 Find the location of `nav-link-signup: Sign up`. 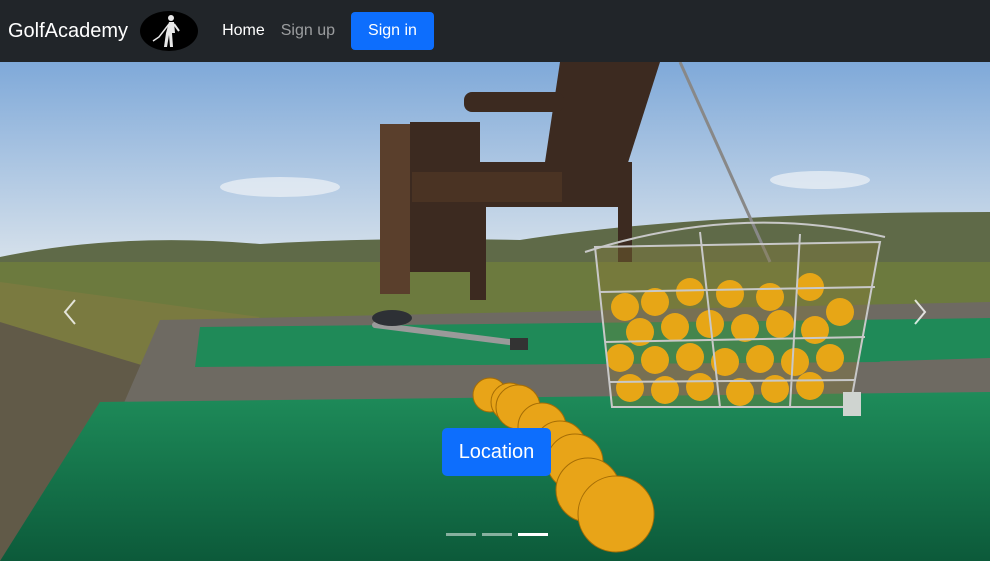

nav-link-signup: Sign up is located at coordinates (308, 31).